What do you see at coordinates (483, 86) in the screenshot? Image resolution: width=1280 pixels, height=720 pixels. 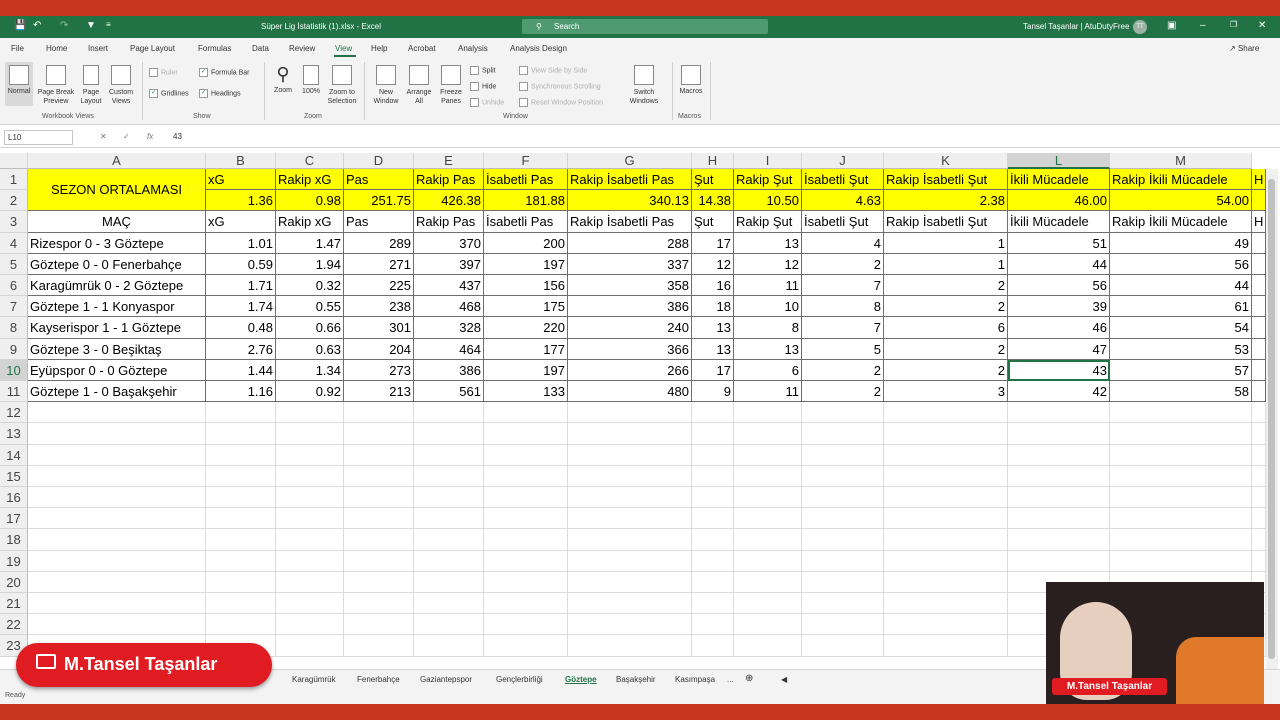 I see `hide-button: Hide` at bounding box center [483, 86].